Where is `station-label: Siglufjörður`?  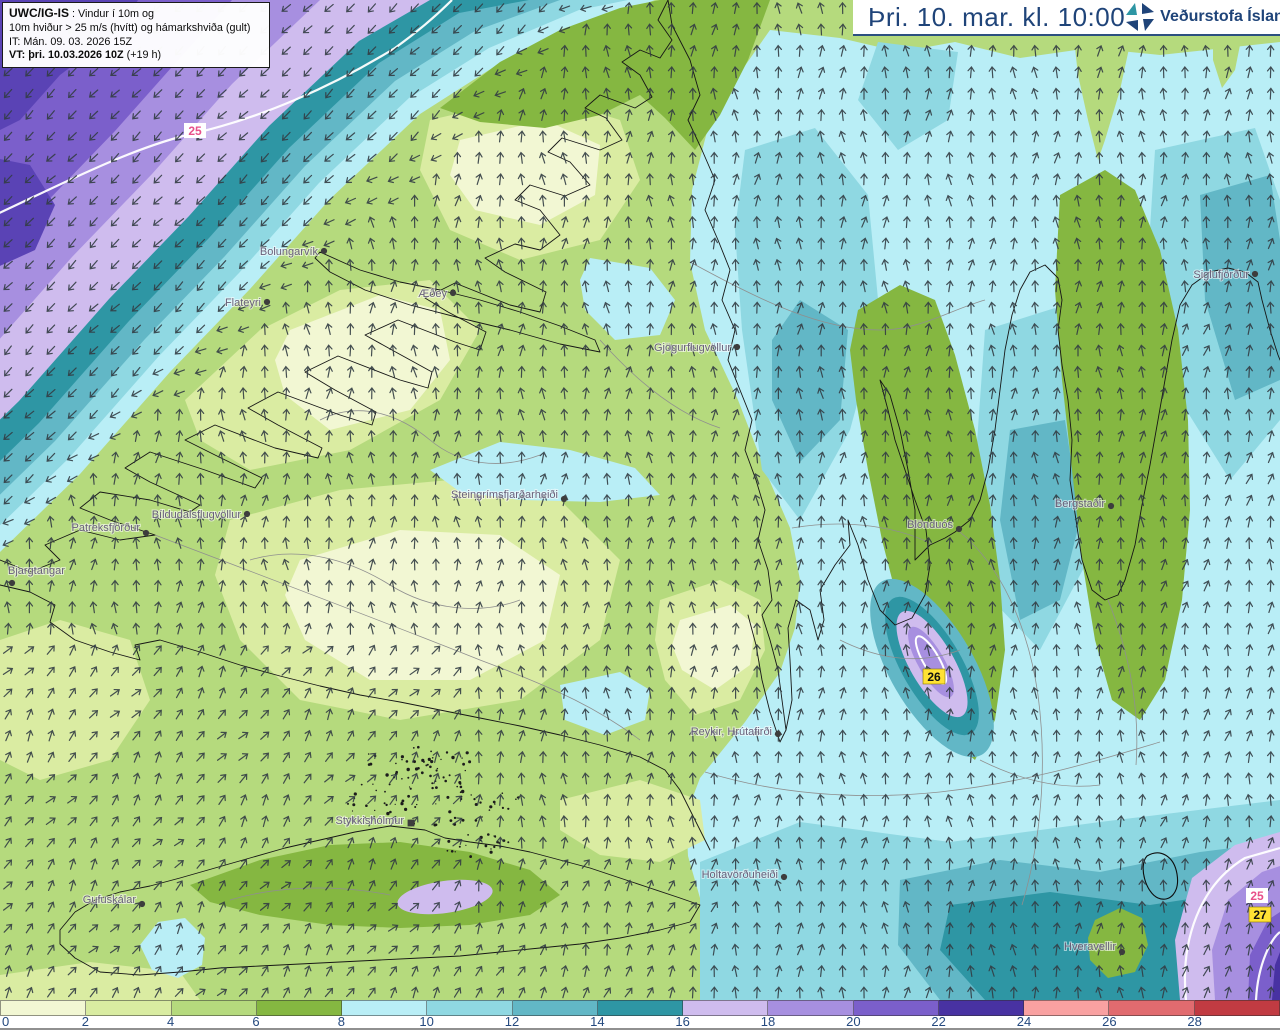 station-label: Siglufjörður is located at coordinates (1221, 275).